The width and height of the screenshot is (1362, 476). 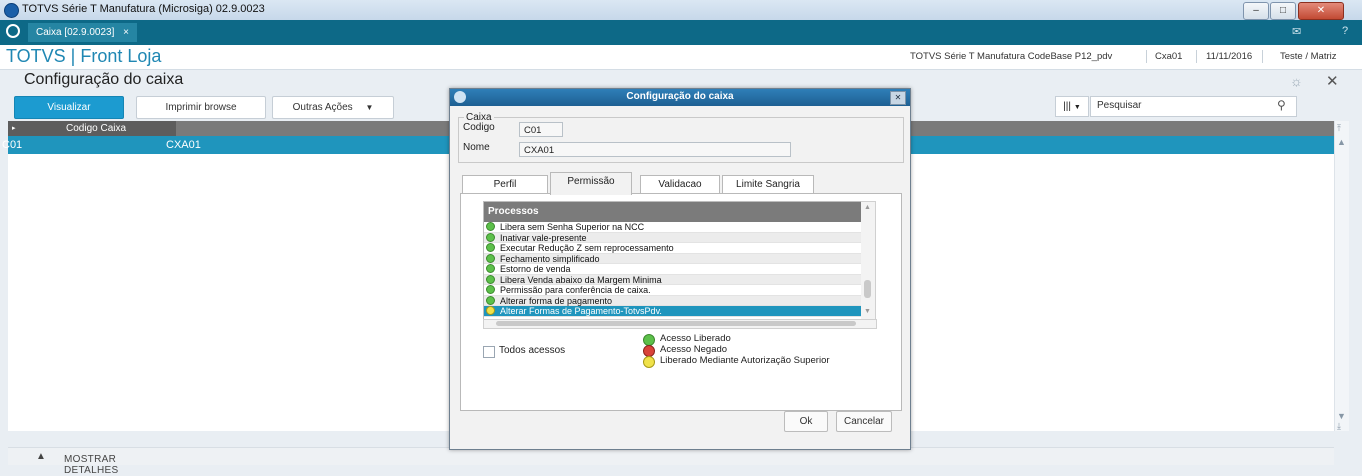 I want to click on list-item: Libera Venda abaixo da Margem Minima, so click(x=673, y=279).